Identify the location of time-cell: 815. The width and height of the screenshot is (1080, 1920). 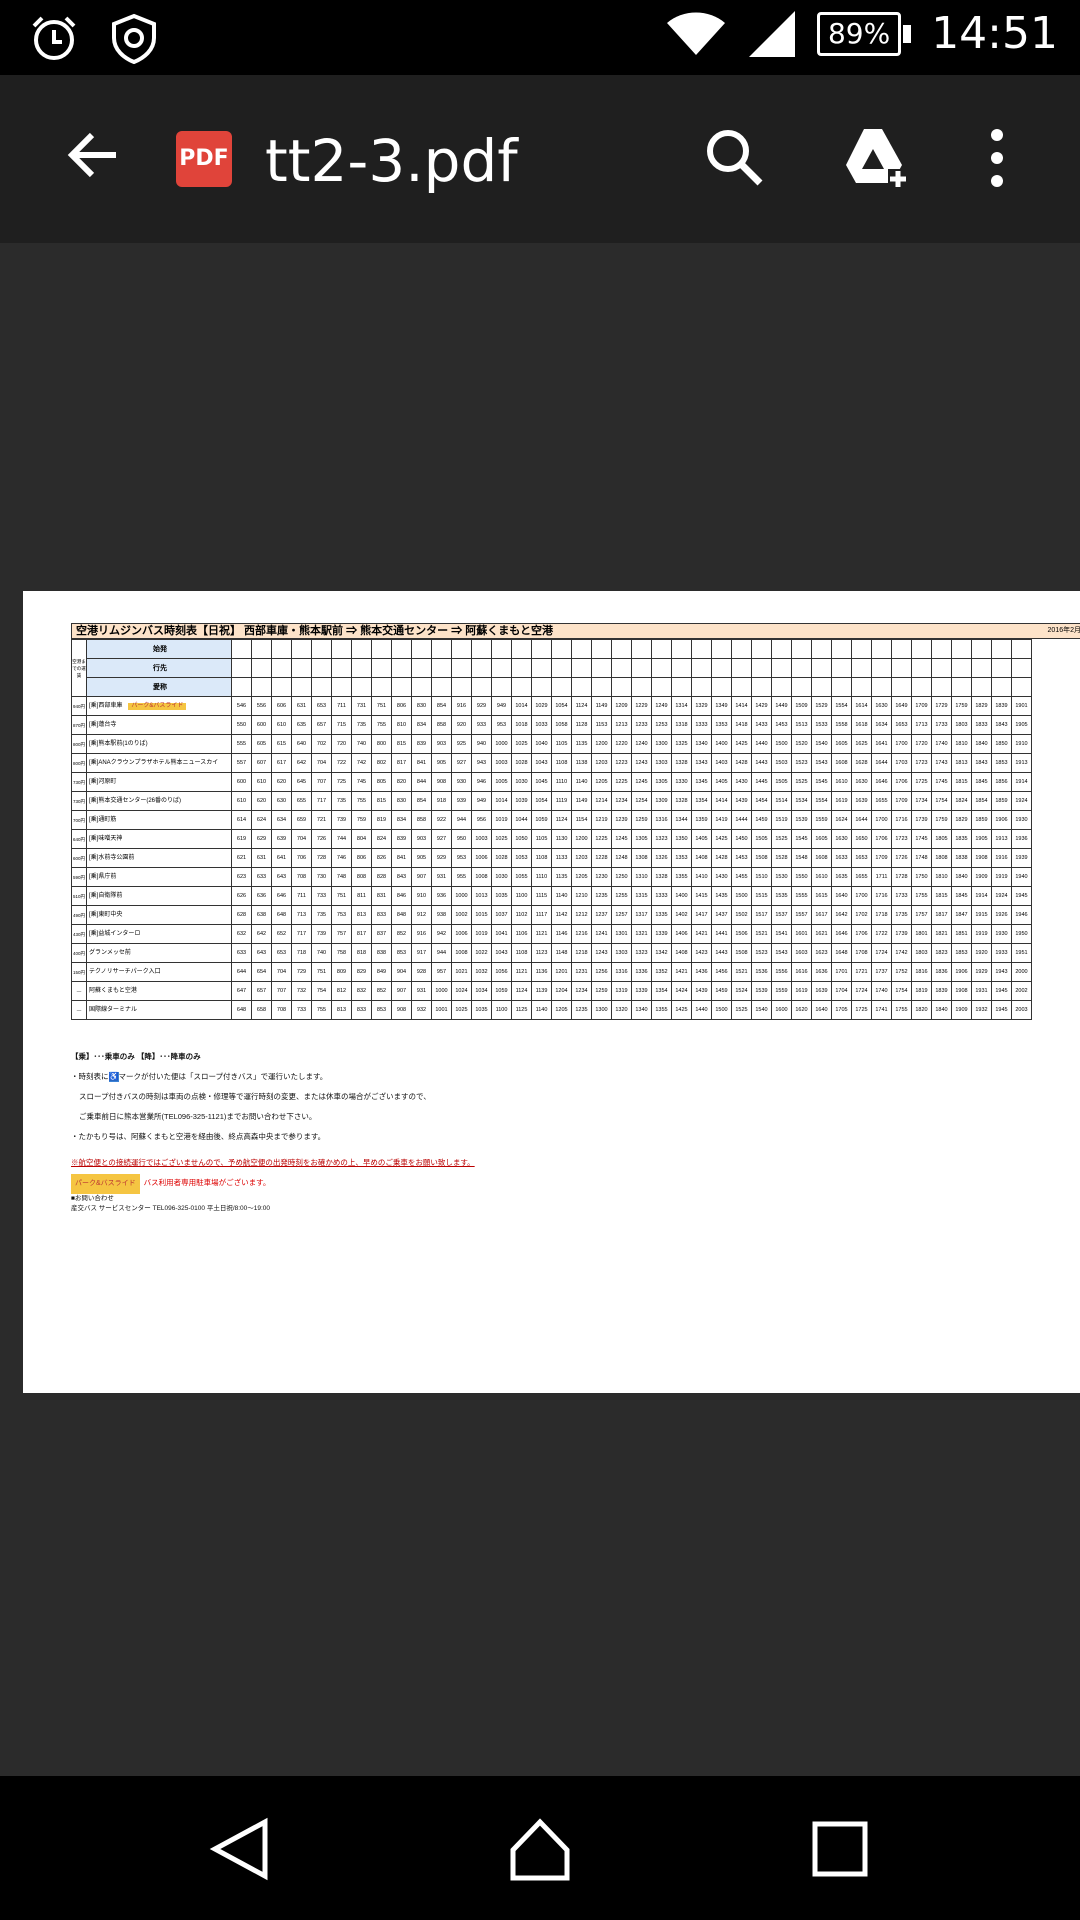
(381, 801).